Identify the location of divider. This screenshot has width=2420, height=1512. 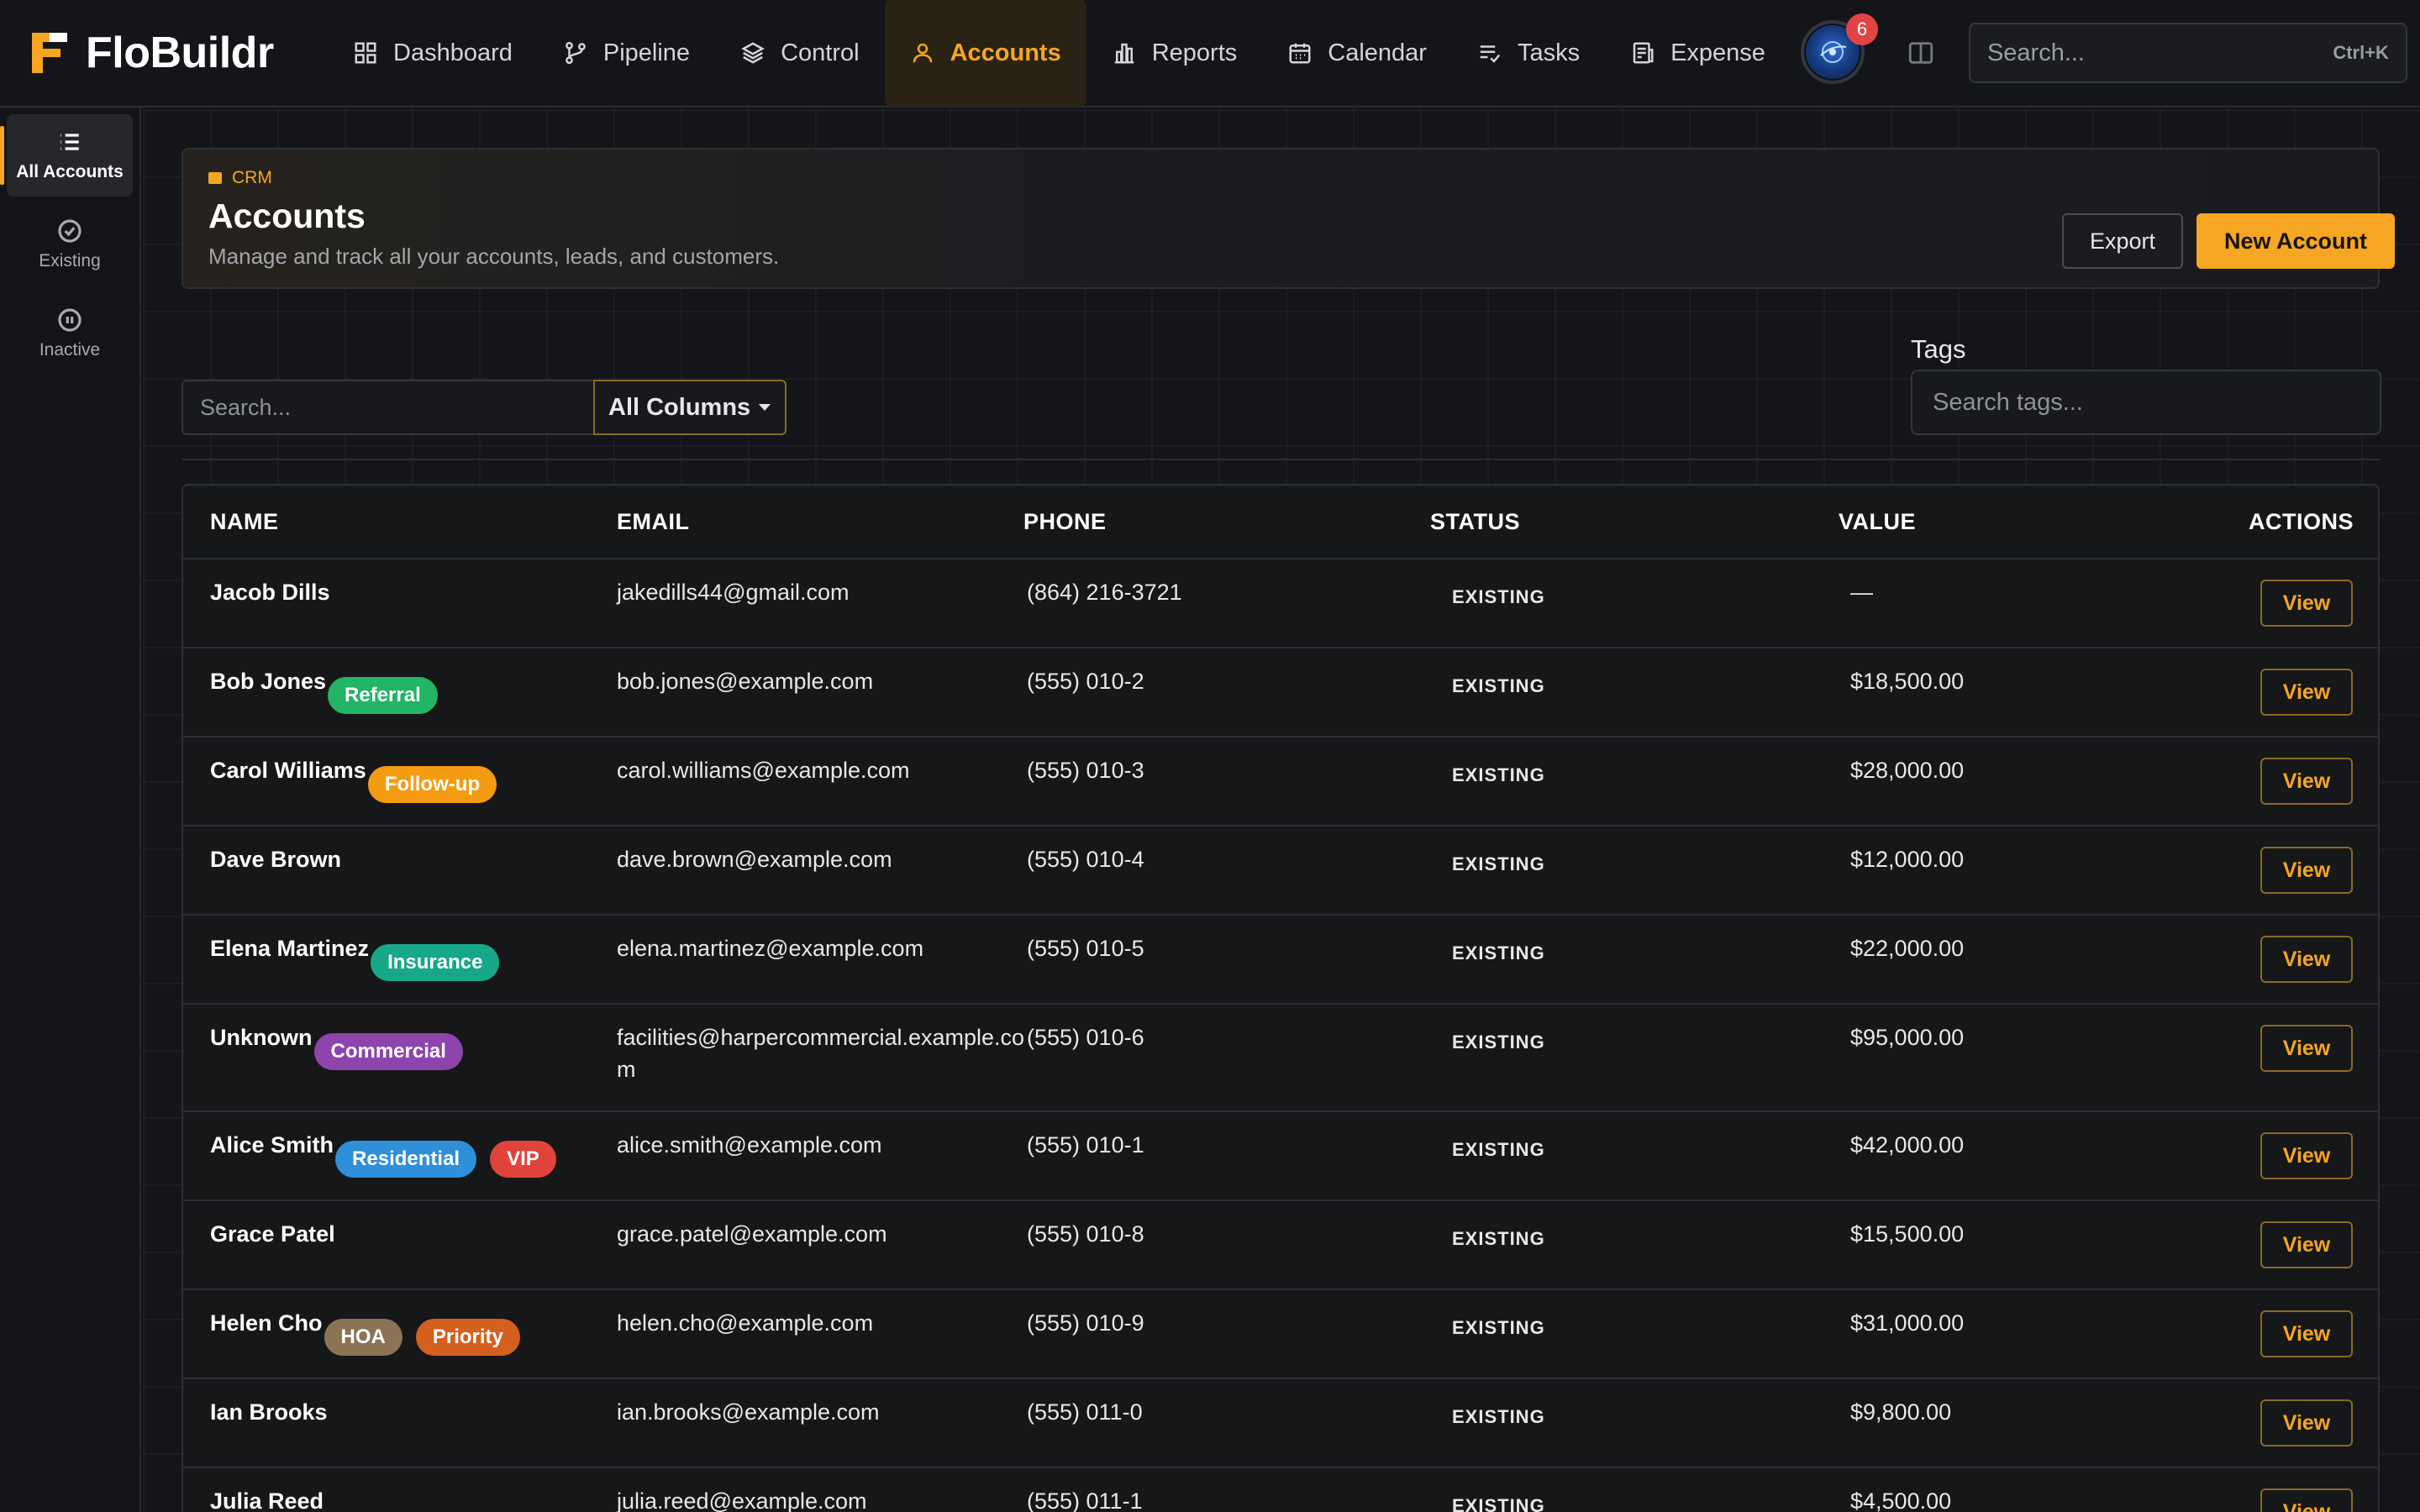
(1281, 459).